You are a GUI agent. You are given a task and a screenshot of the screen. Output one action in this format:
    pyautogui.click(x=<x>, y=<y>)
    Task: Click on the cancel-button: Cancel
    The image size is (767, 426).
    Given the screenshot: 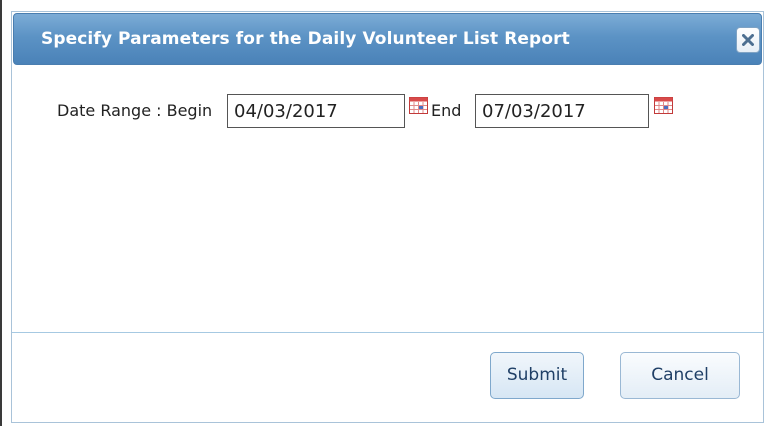 What is the action you would take?
    pyautogui.click(x=680, y=375)
    